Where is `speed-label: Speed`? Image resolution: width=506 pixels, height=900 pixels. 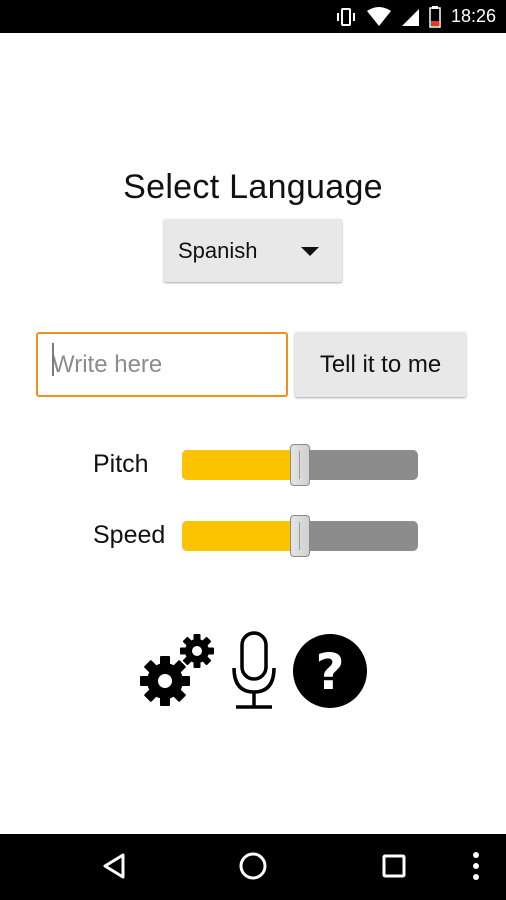
speed-label: Speed is located at coordinates (129, 535).